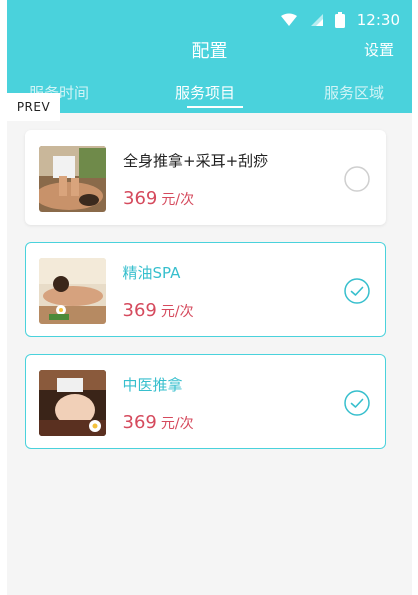  I want to click on signal-icon, so click(316, 20).